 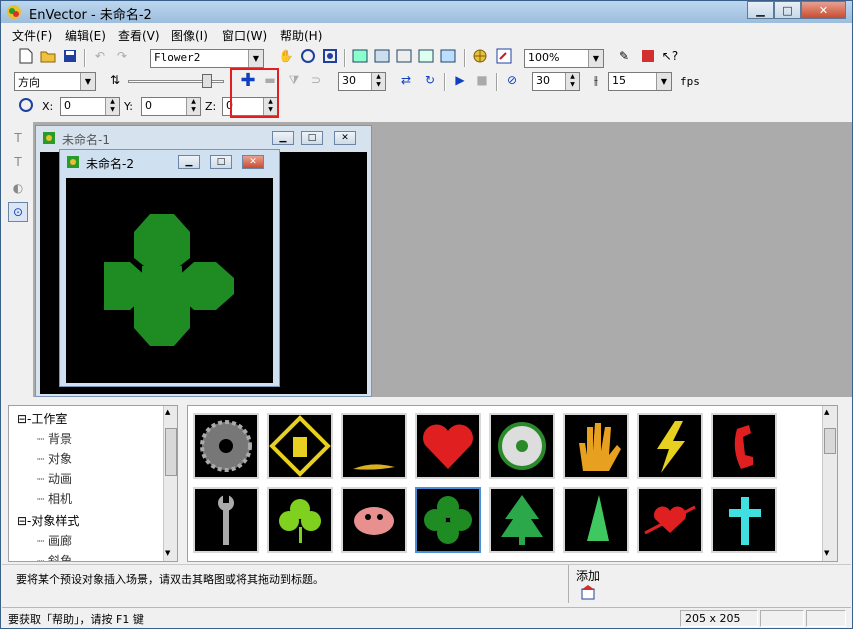 I want to click on tree-node-camera: ┈ 相机, so click(x=54, y=498).